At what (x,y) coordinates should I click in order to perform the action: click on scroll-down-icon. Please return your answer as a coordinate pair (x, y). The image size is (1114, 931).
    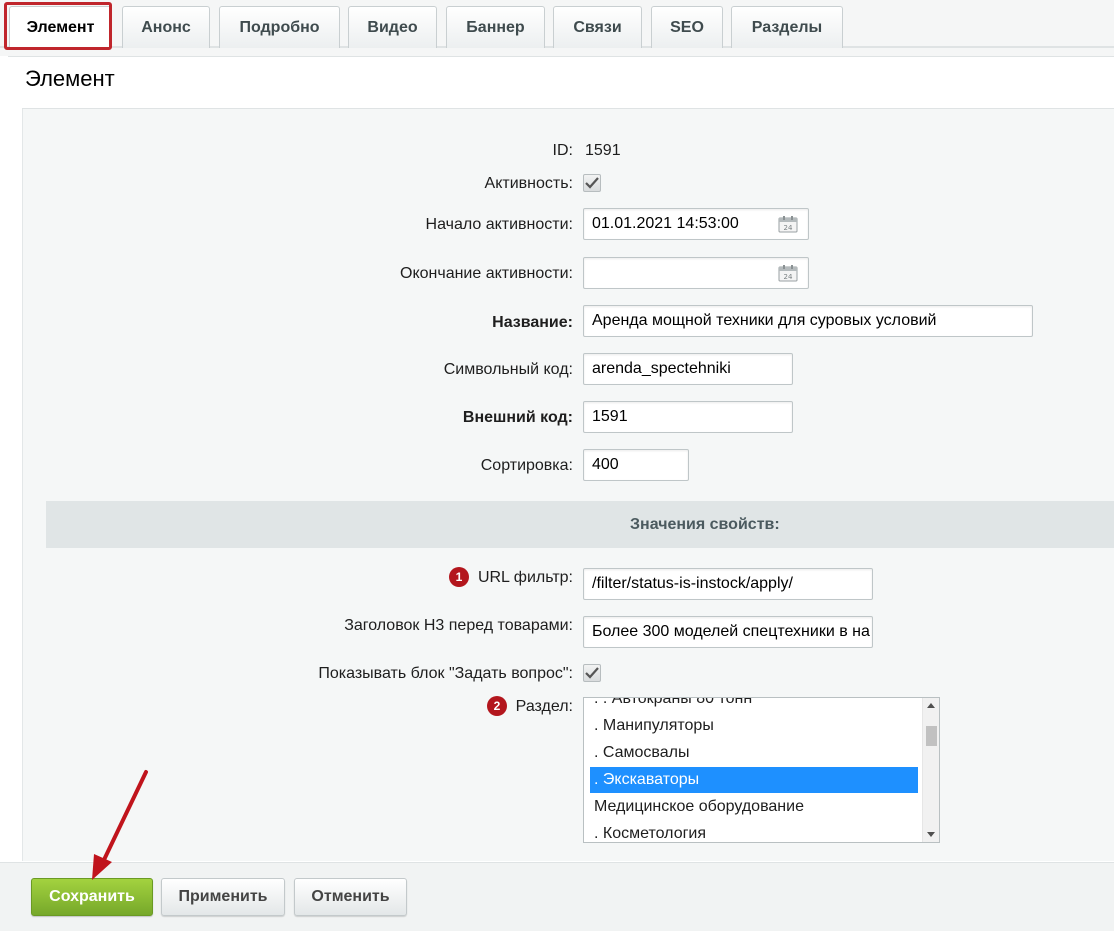
    Looking at the image, I should click on (931, 834).